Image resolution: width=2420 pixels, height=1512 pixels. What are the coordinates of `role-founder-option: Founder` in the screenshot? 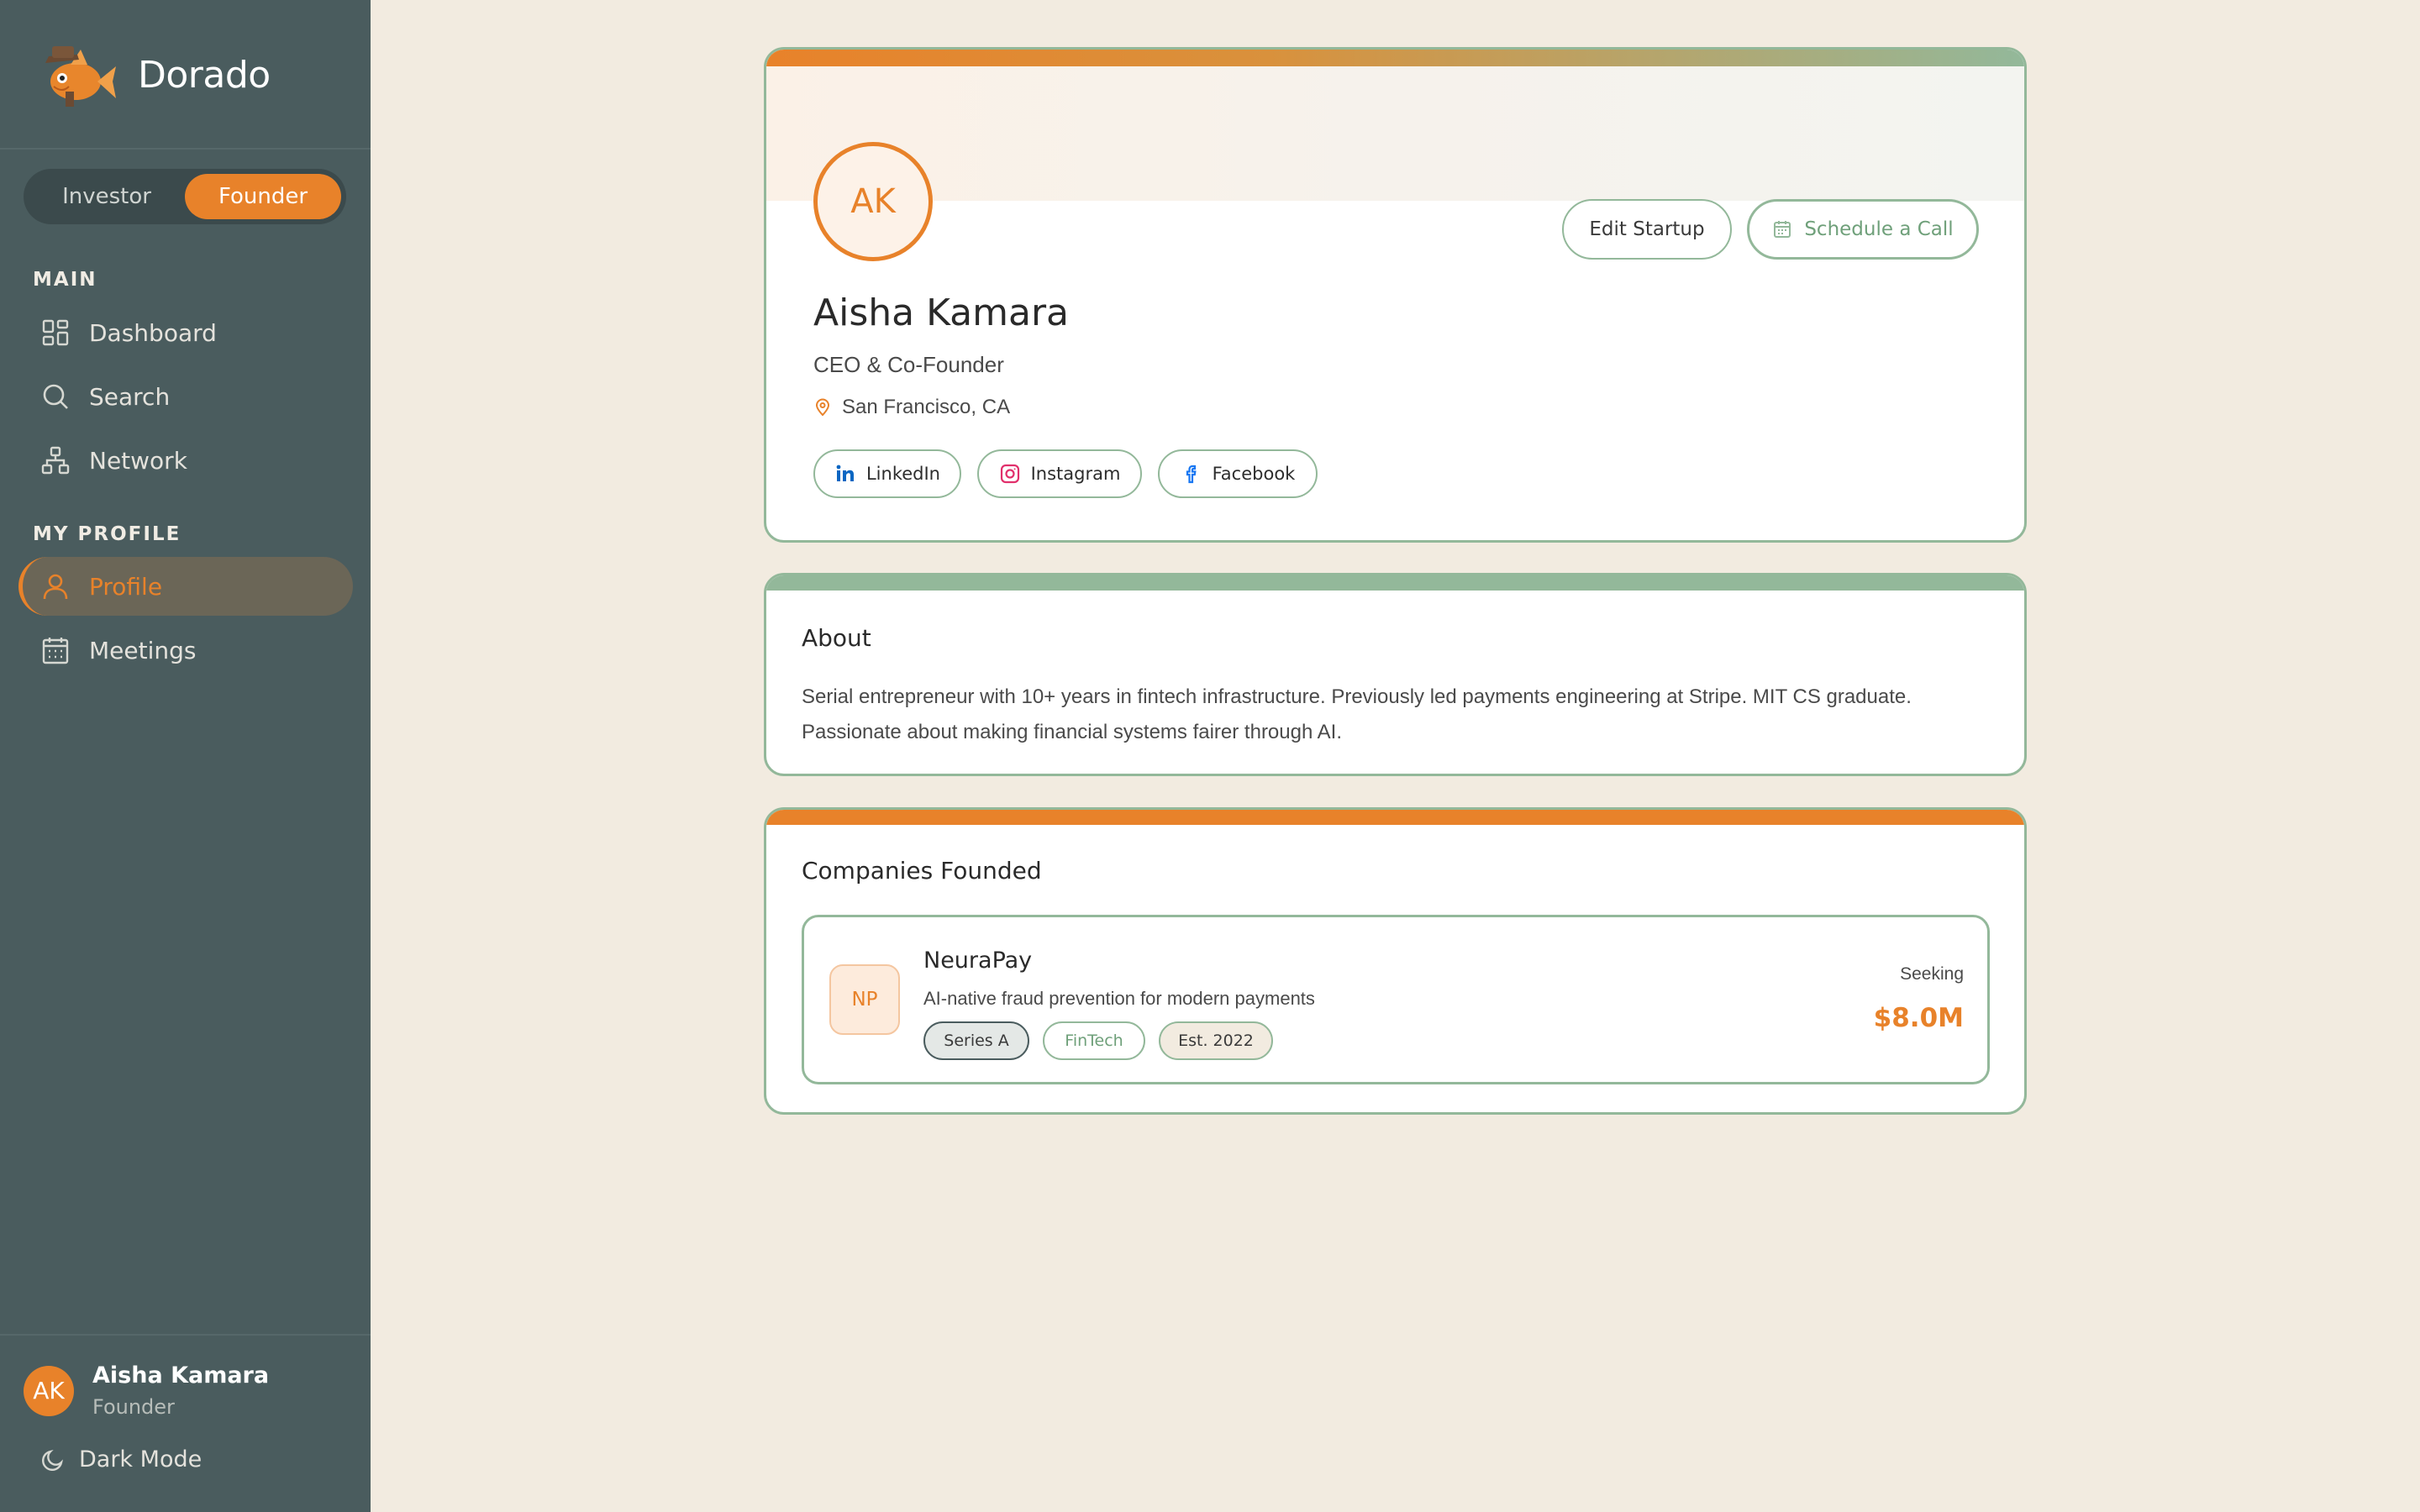 It's located at (263, 196).